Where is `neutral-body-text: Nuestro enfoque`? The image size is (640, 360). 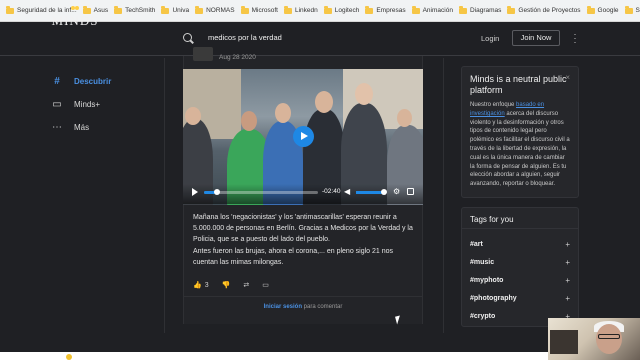
neutral-body-text: Nuestro enfoque is located at coordinates (493, 105).